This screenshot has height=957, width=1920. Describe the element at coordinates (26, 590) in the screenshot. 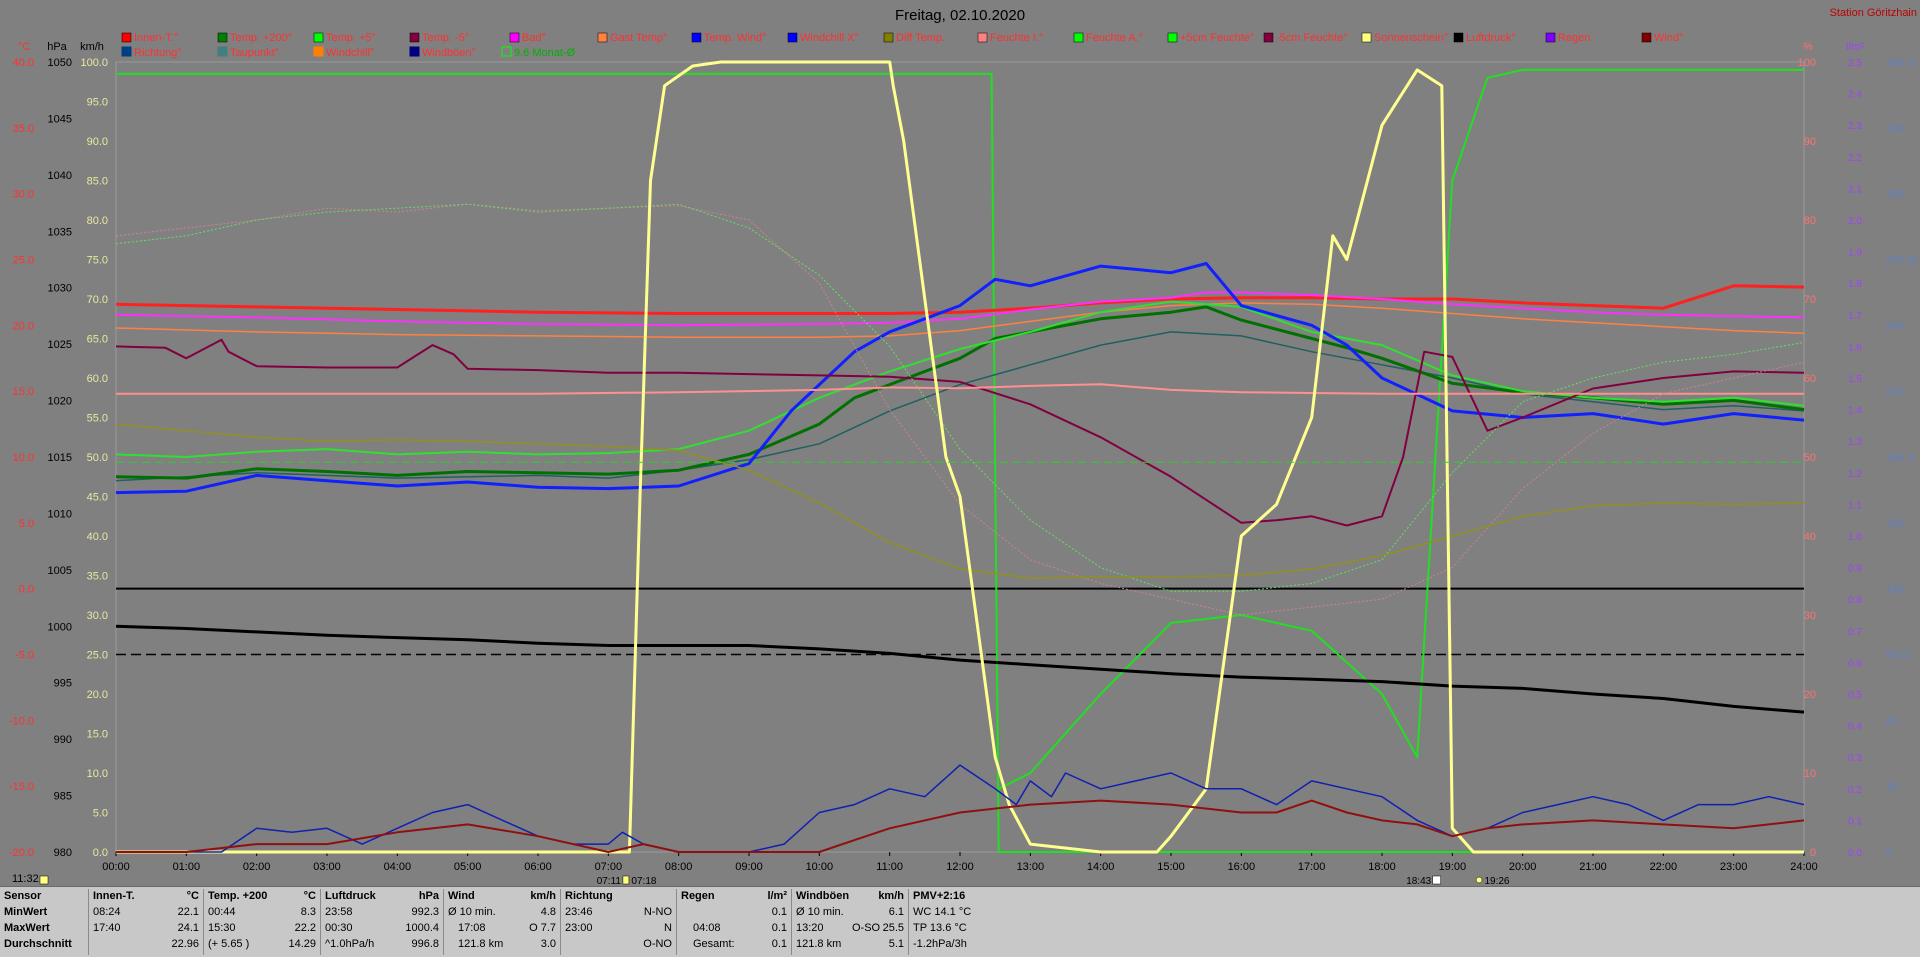

I see `tick-celsius: 0.0` at that location.